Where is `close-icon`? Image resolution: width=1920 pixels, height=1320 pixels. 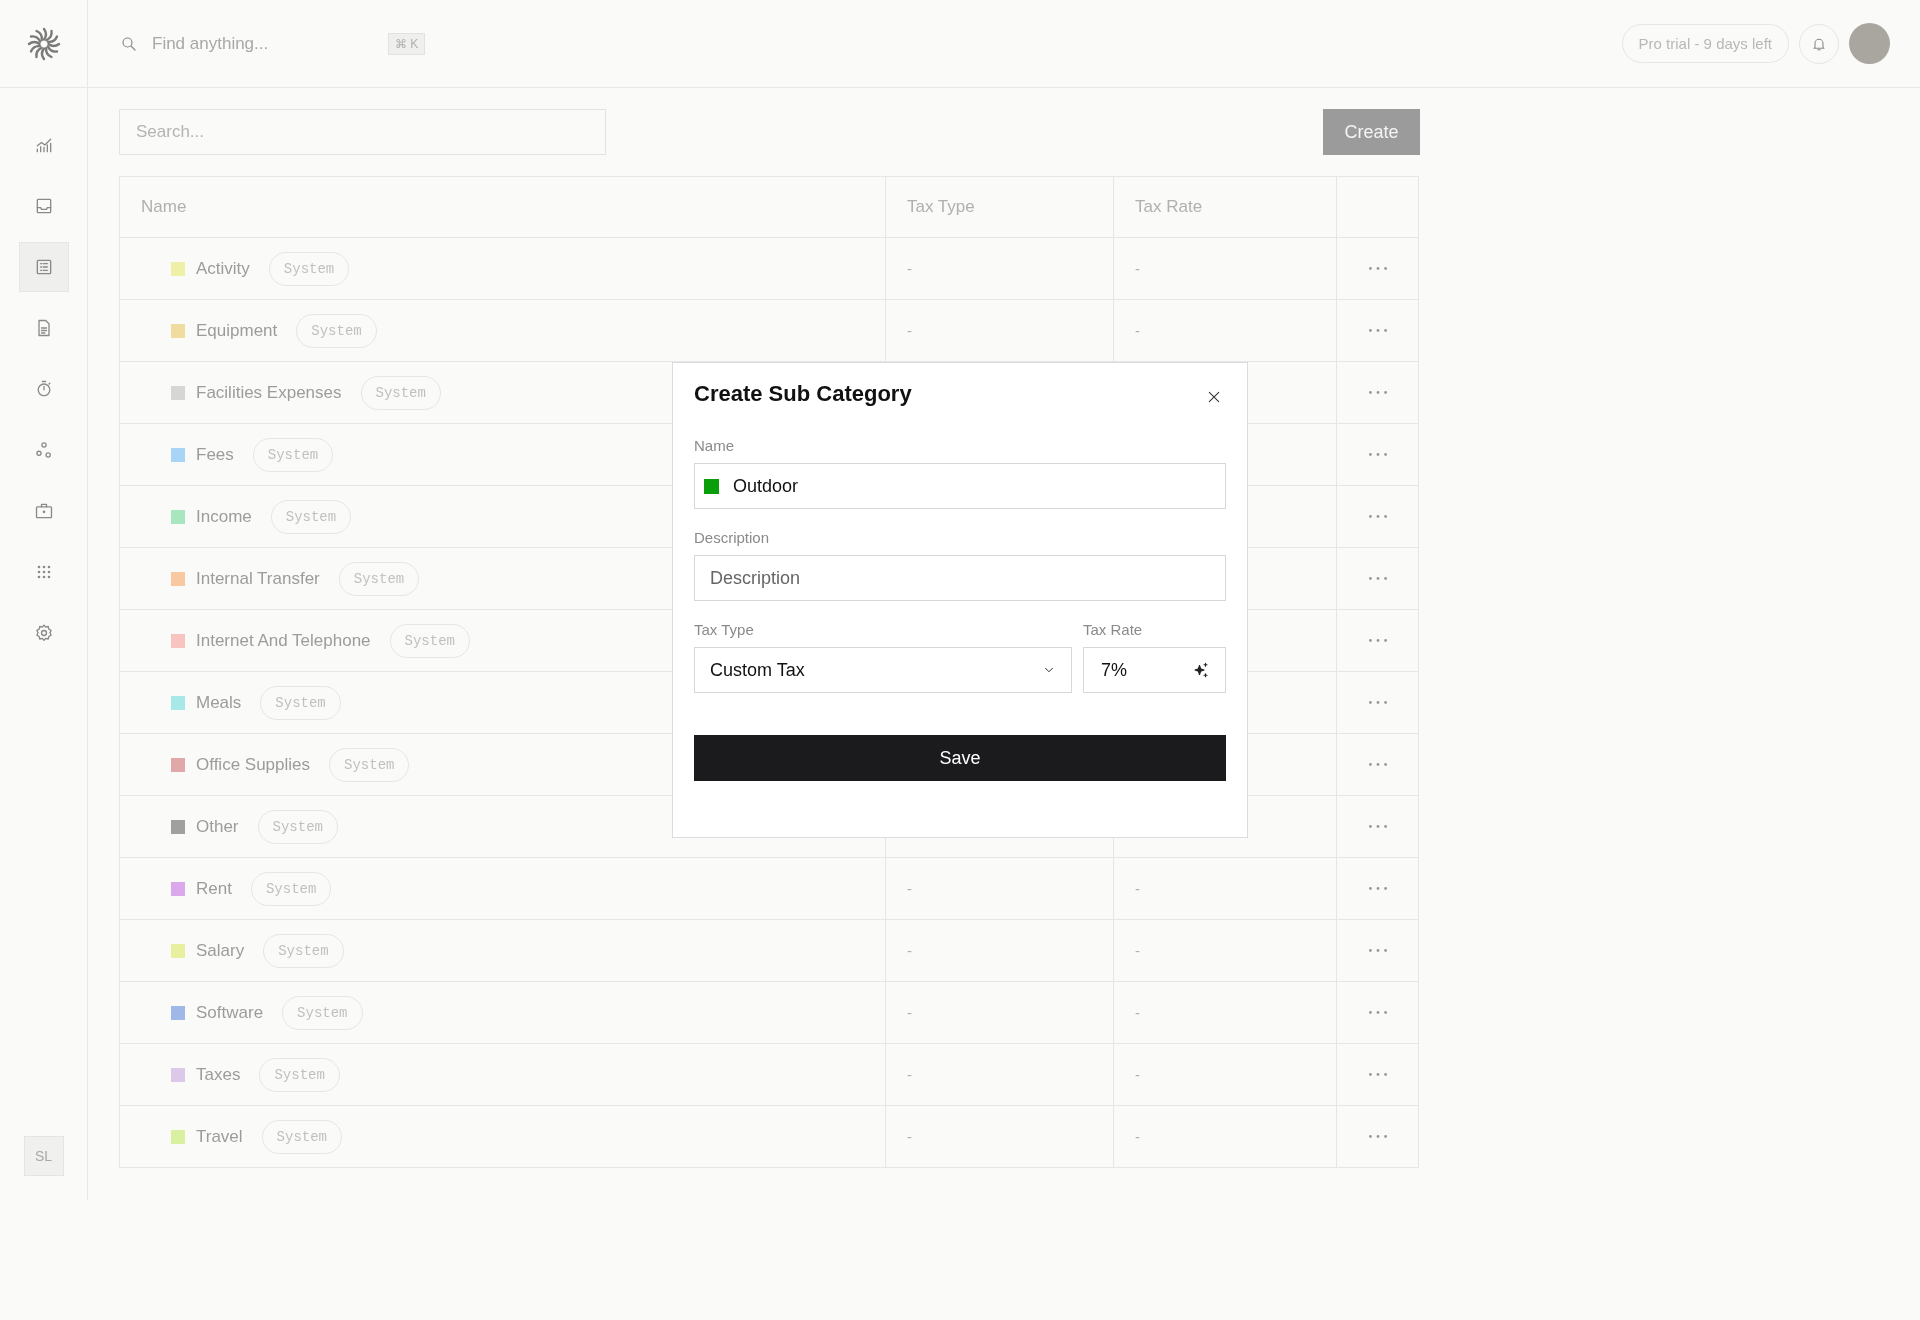 close-icon is located at coordinates (1214, 397).